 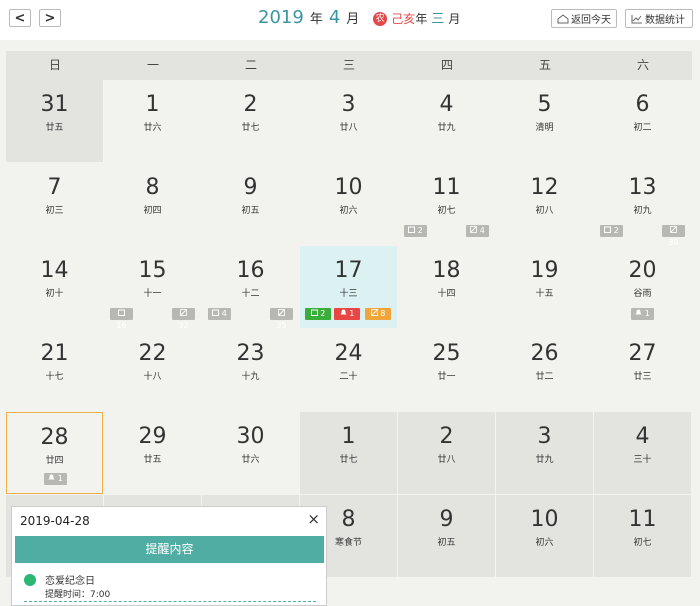 What do you see at coordinates (642, 205) in the screenshot?
I see `day-cell: 13 初九 2 38` at bounding box center [642, 205].